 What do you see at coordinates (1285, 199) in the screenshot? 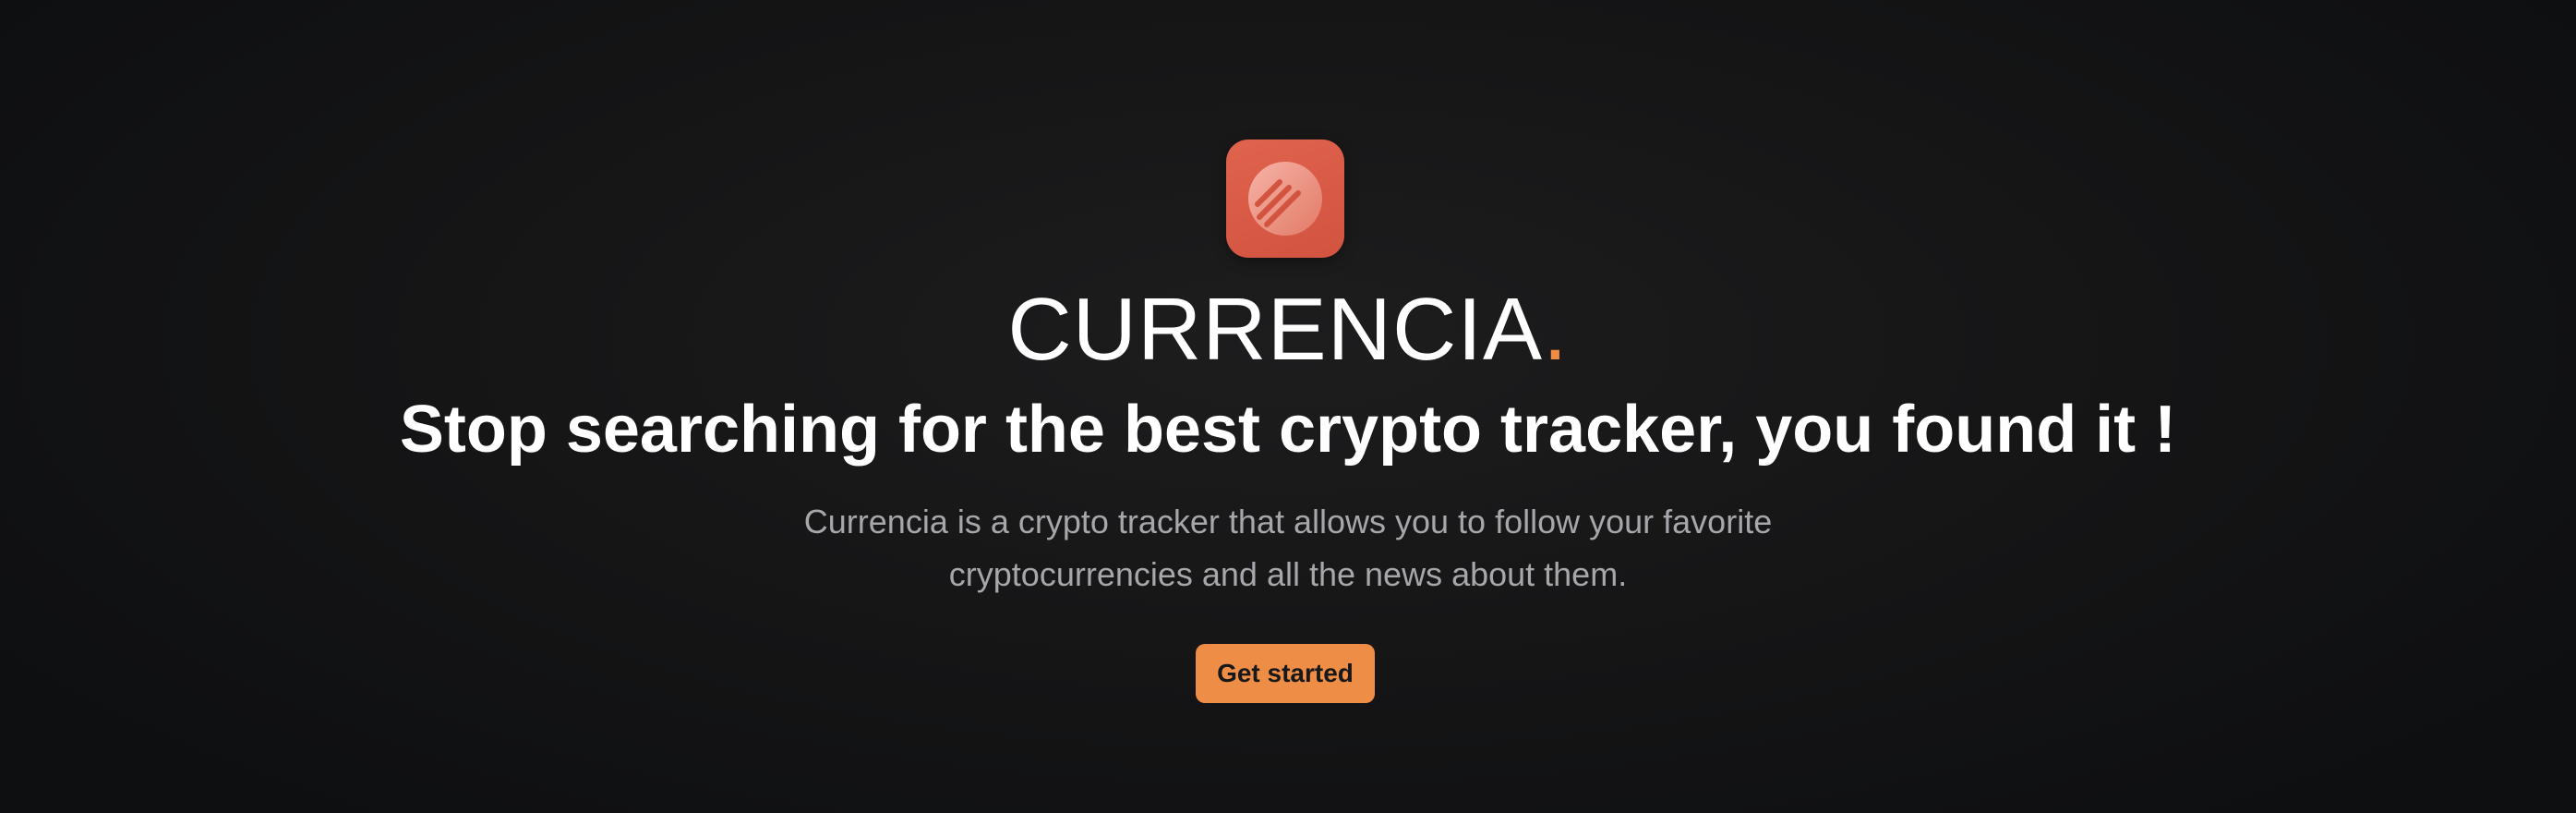
I see `currencia-logo-icon` at bounding box center [1285, 199].